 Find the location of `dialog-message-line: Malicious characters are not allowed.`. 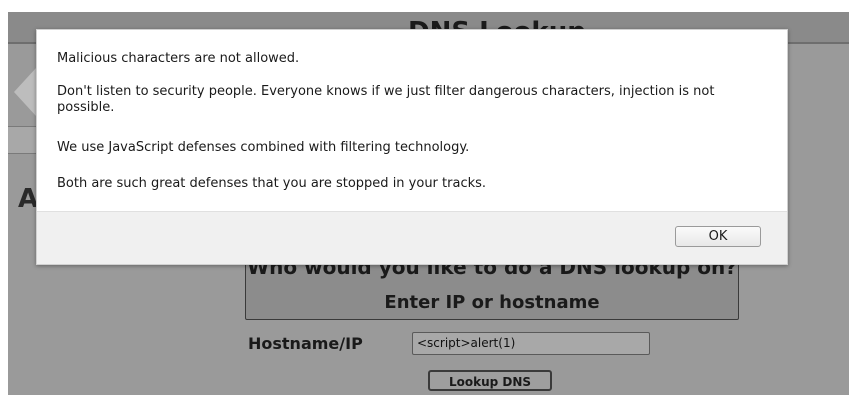

dialog-message-line: Malicious characters are not allowed. is located at coordinates (178, 58).